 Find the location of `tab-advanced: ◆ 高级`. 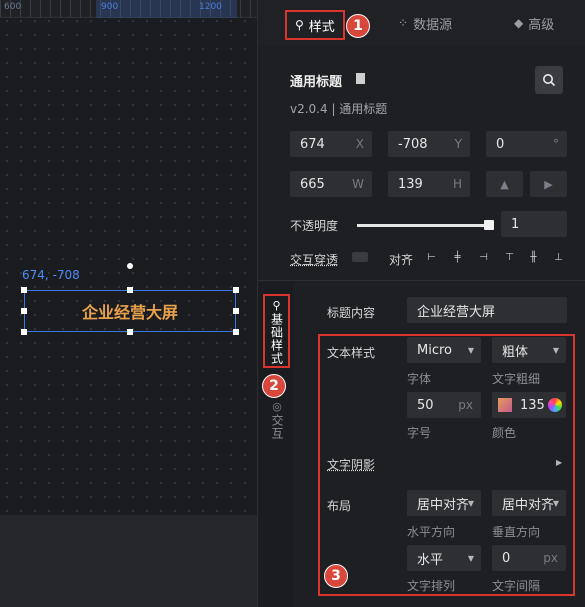

tab-advanced: ◆ 高级 is located at coordinates (534, 23).